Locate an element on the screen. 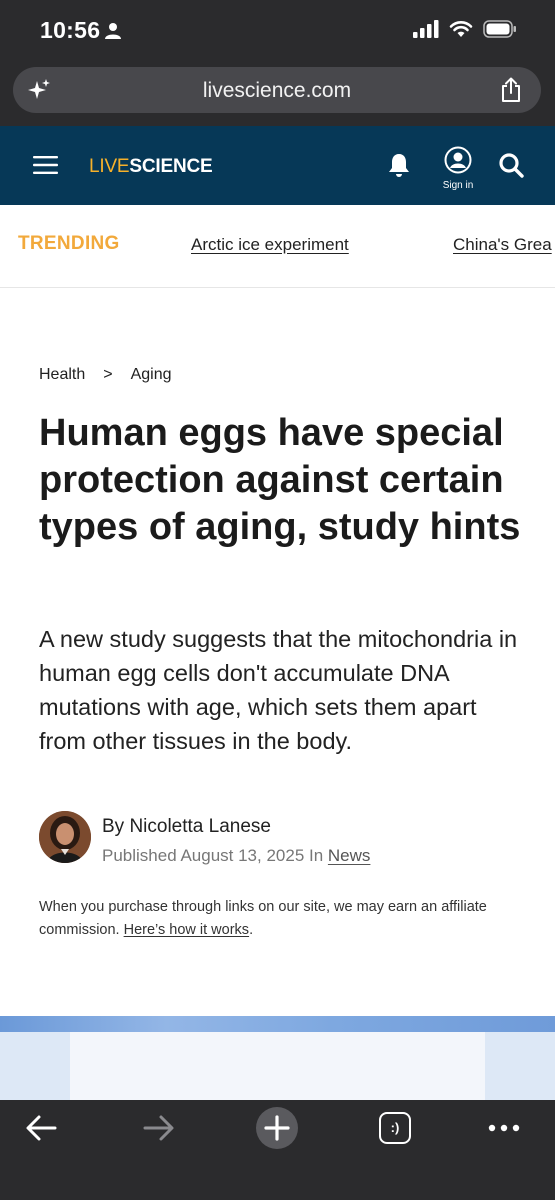  new-tab-button is located at coordinates (277, 1128).